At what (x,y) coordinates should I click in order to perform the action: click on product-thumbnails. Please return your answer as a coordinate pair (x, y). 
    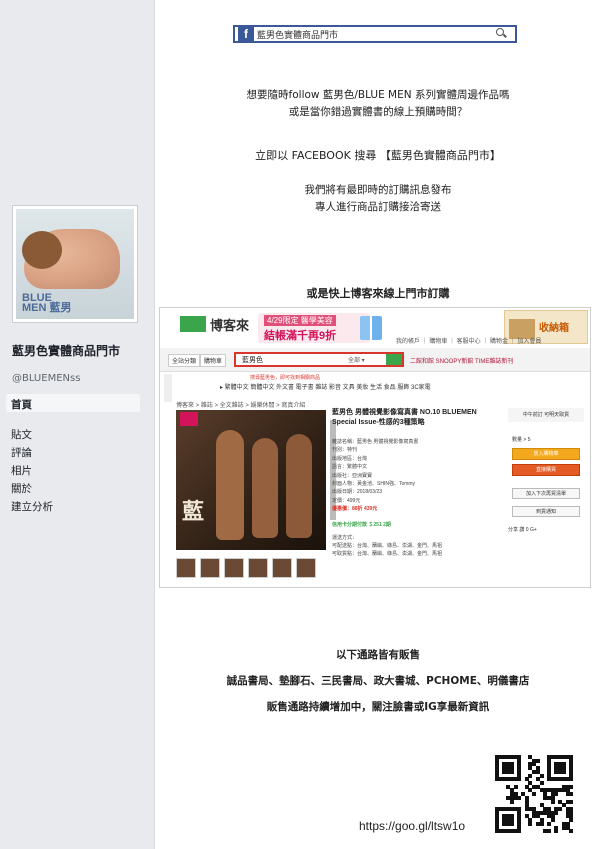
    Looking at the image, I should click on (256, 568).